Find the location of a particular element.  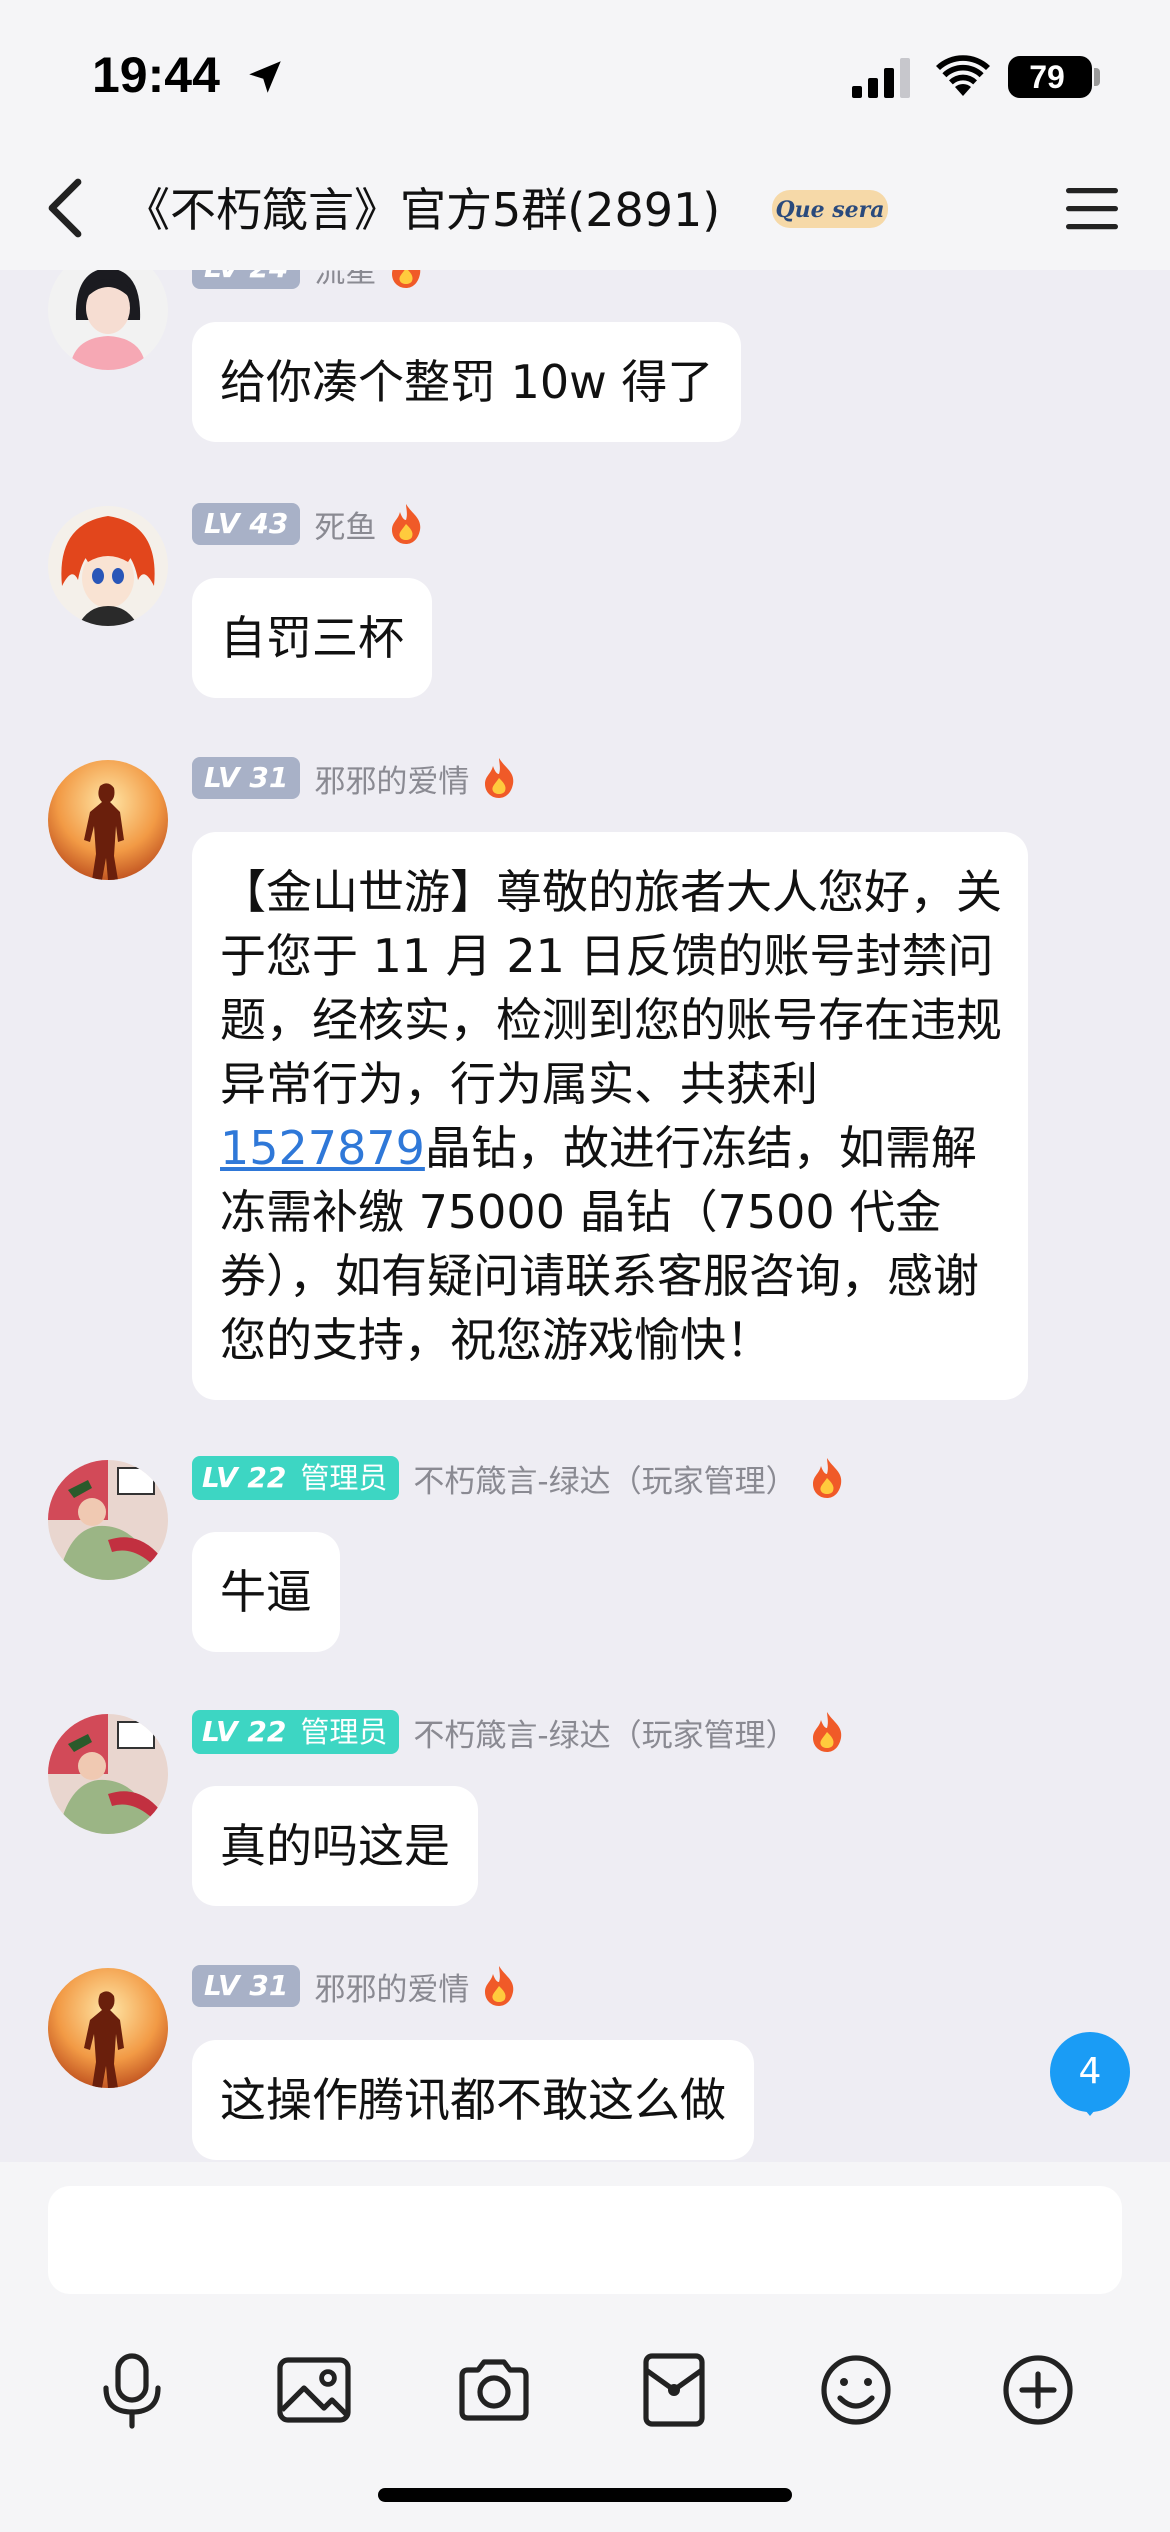

location-arrow-icon is located at coordinates (265, 77).